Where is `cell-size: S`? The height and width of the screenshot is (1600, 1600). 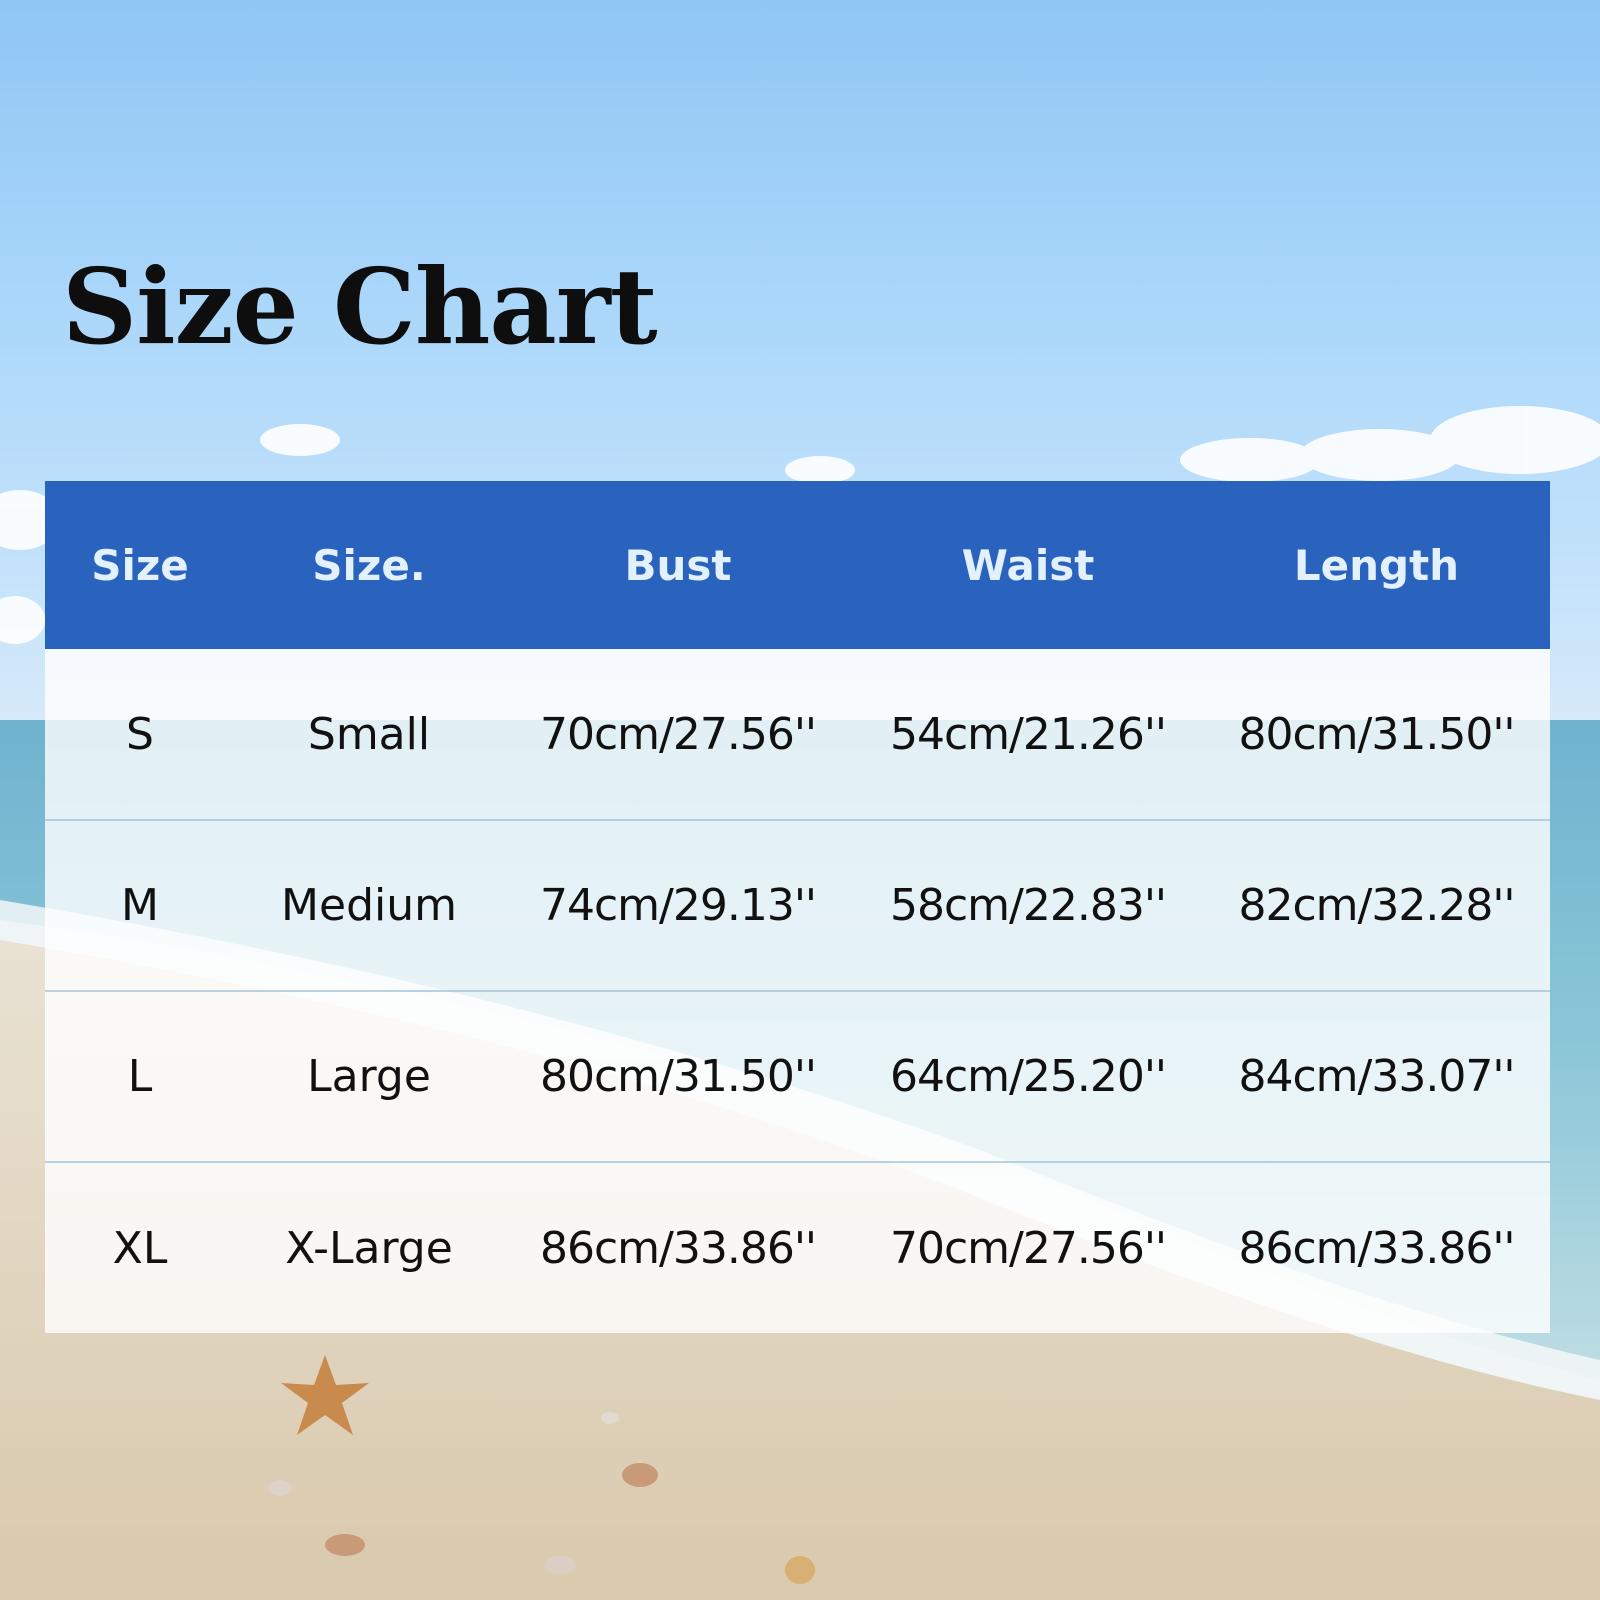 cell-size: S is located at coordinates (140, 734).